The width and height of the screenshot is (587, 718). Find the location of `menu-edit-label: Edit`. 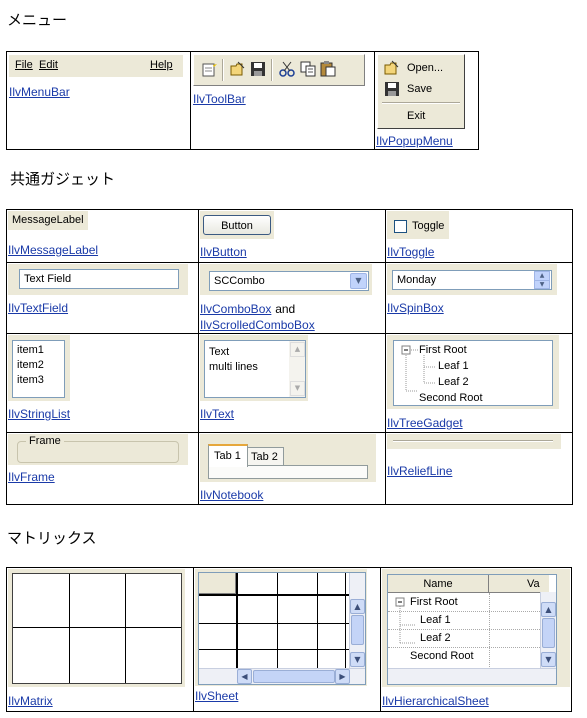

menu-edit-label: Edit is located at coordinates (48, 65).